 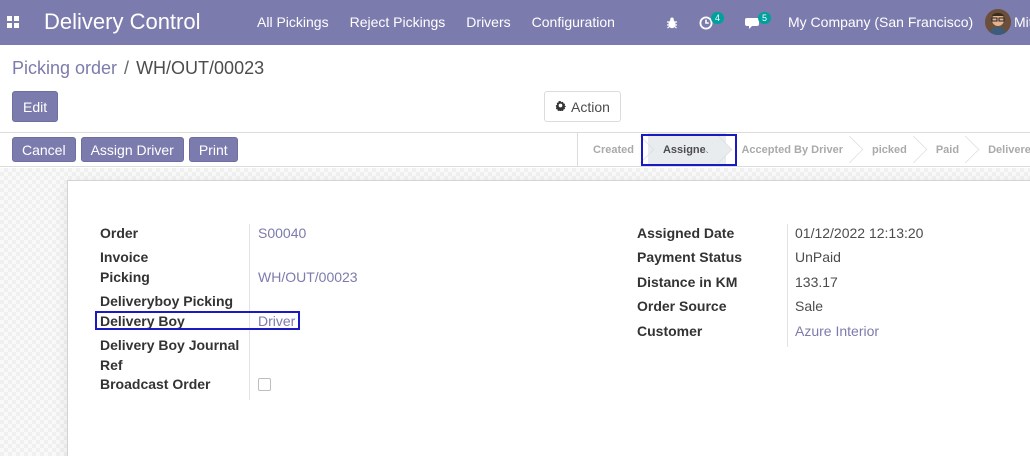 What do you see at coordinates (947, 149) in the screenshot?
I see `stage-paid: Paid` at bounding box center [947, 149].